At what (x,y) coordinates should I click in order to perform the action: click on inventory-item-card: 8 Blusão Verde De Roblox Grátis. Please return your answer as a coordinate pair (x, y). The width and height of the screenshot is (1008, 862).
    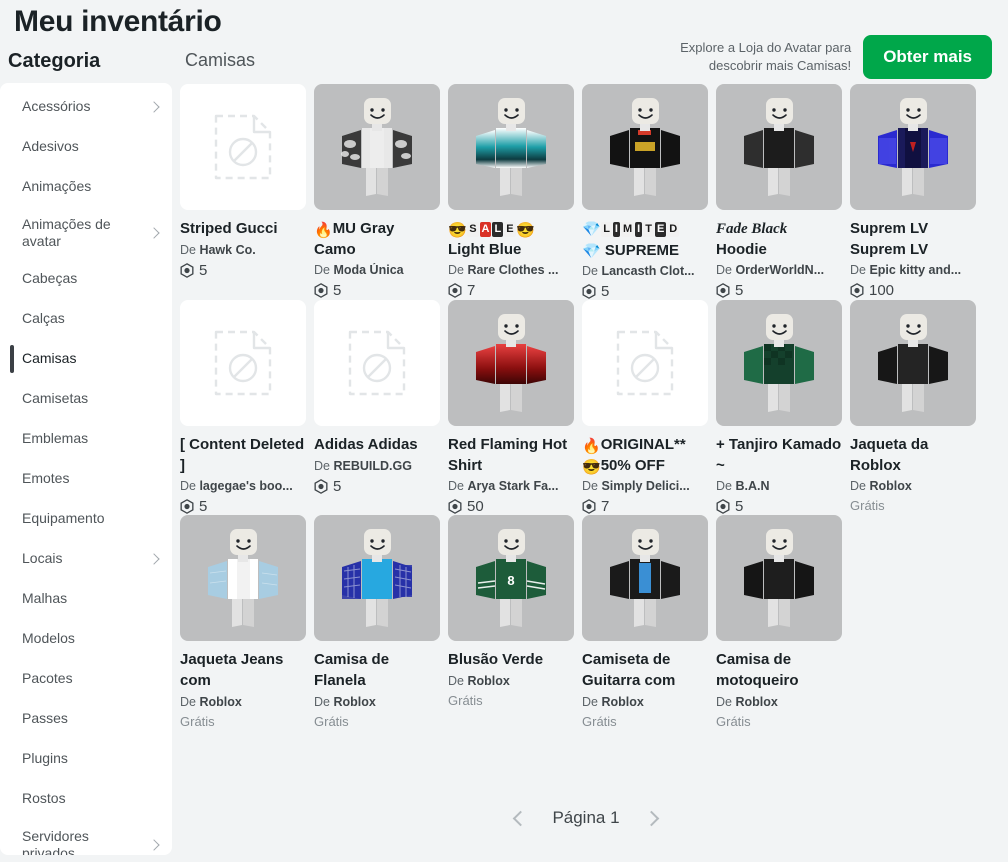
    Looking at the image, I should click on (515, 621).